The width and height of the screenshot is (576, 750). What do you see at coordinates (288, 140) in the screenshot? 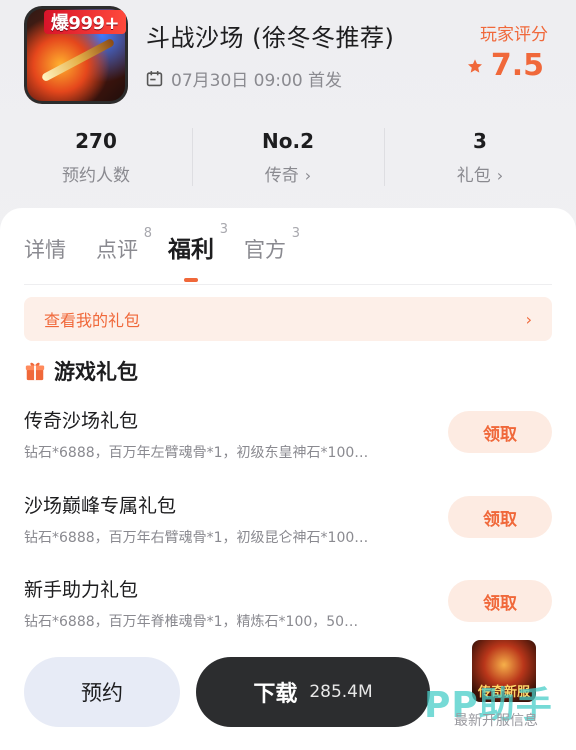
I see `stat-value: No.2` at bounding box center [288, 140].